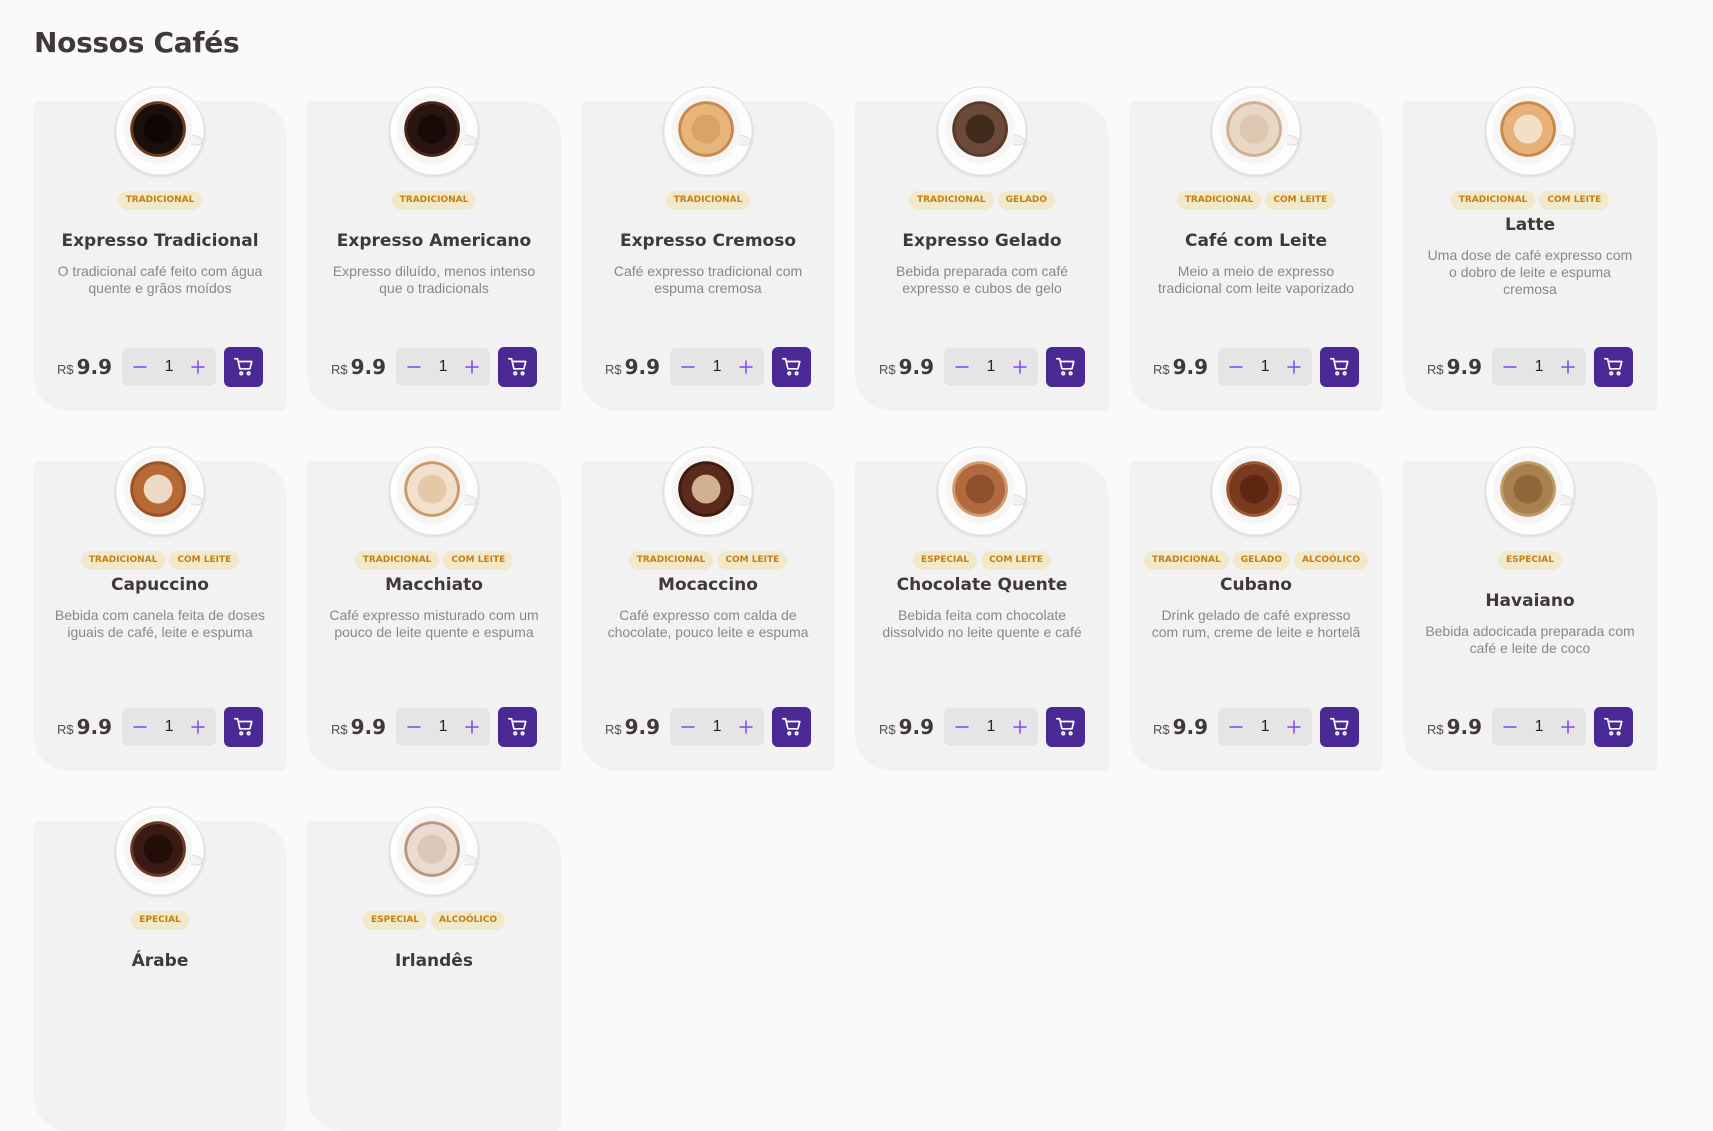 This screenshot has width=1713, height=1131. What do you see at coordinates (1219, 200) in the screenshot?
I see `tag-badge: Tradicional` at bounding box center [1219, 200].